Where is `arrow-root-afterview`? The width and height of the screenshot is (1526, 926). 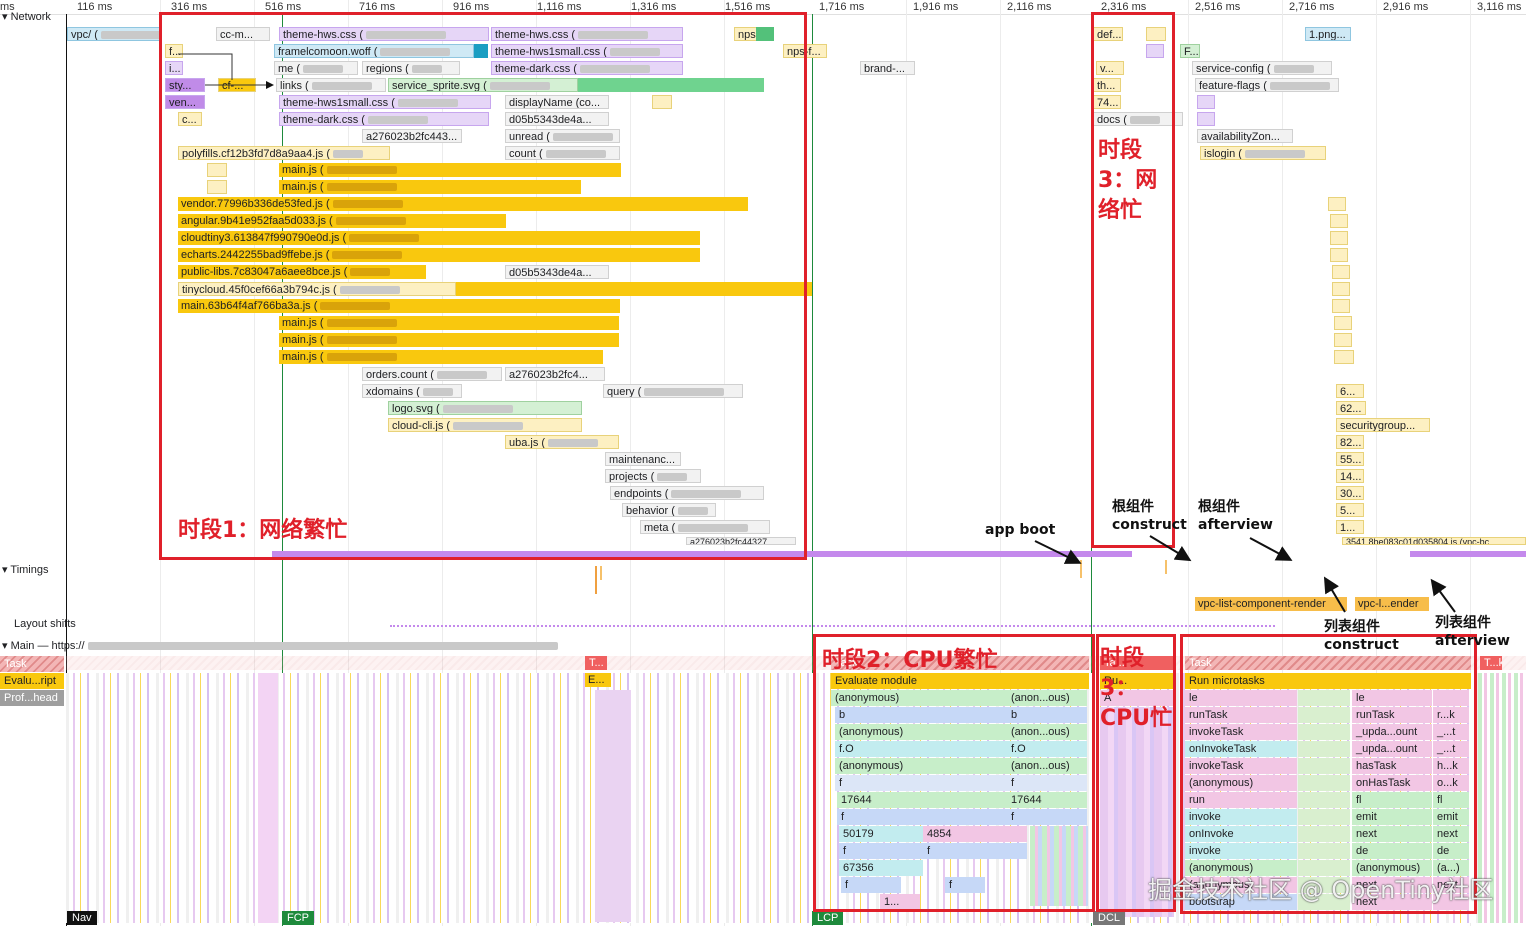 arrow-root-afterview is located at coordinates (1271, 549).